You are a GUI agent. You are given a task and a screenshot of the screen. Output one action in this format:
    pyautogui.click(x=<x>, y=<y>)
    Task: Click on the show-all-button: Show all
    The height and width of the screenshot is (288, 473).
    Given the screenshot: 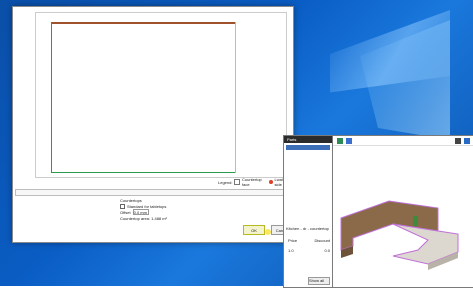 What is the action you would take?
    pyautogui.click(x=319, y=281)
    